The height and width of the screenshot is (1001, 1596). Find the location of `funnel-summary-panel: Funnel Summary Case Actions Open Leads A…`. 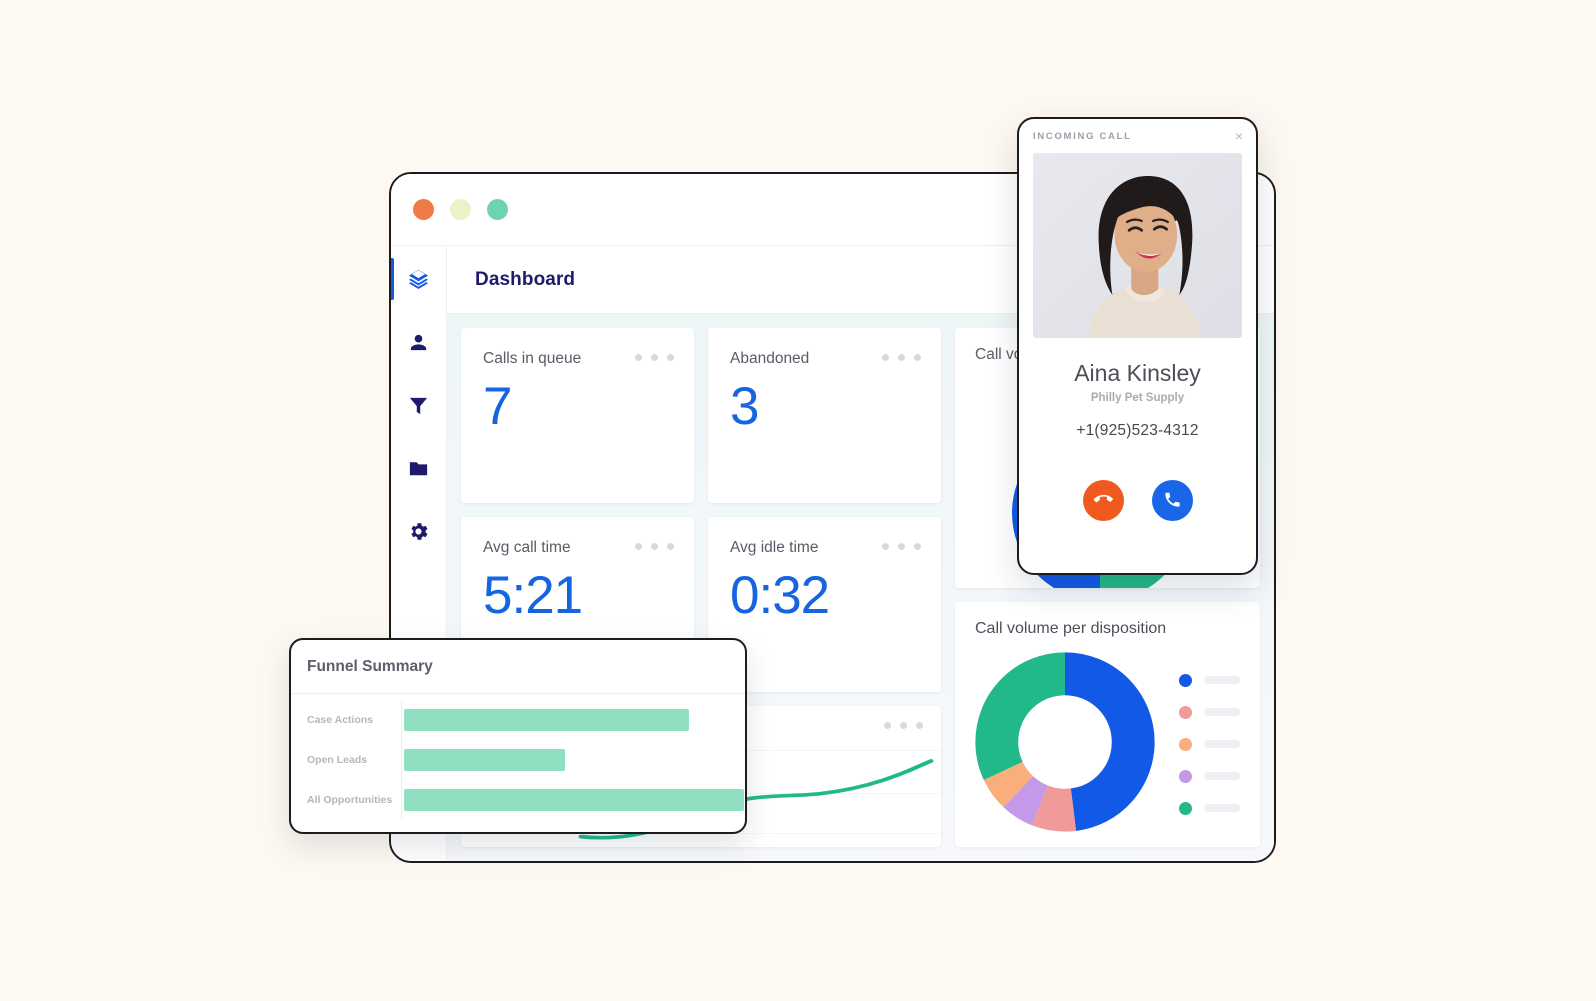

funnel-summary-panel: Funnel Summary Case Actions Open Leads A… is located at coordinates (518, 736).